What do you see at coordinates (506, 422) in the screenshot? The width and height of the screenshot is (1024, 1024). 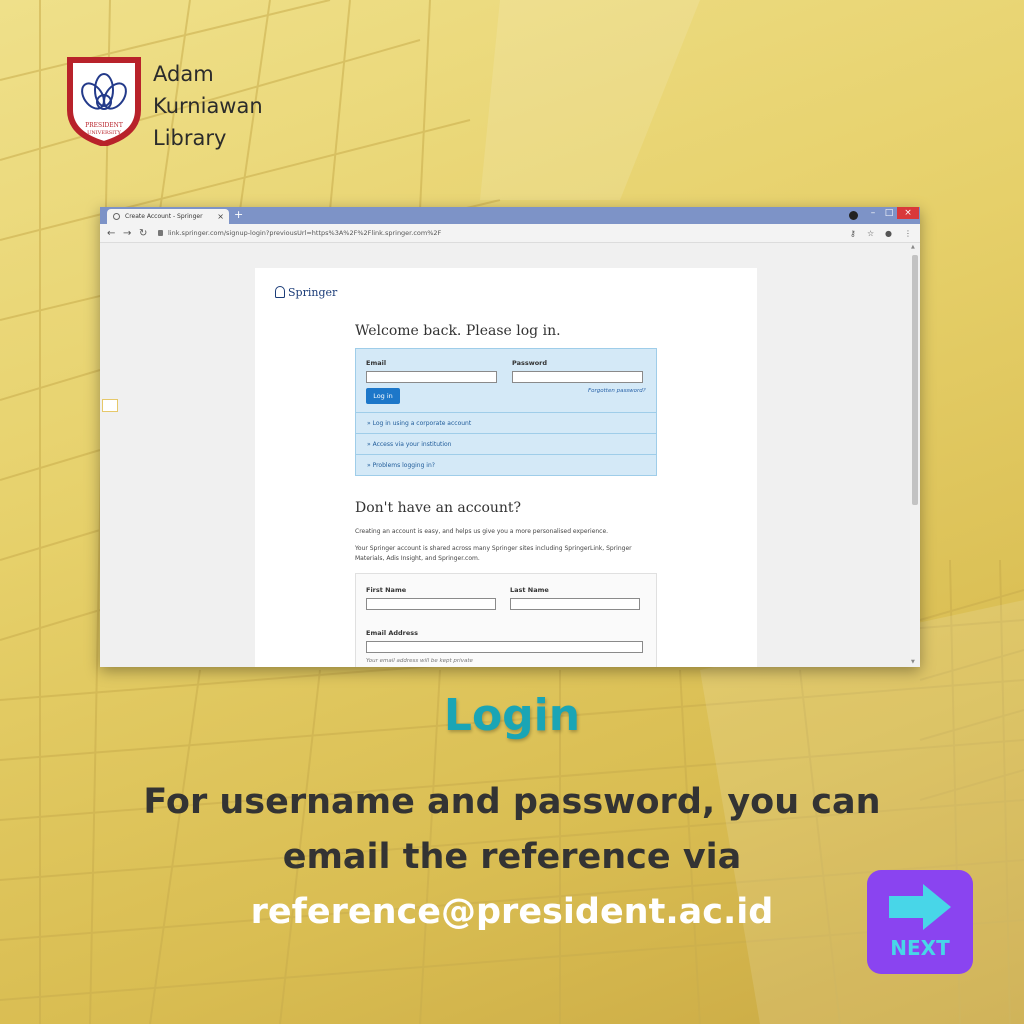 I see `corporate-login-link: » Log in using a corporate account` at bounding box center [506, 422].